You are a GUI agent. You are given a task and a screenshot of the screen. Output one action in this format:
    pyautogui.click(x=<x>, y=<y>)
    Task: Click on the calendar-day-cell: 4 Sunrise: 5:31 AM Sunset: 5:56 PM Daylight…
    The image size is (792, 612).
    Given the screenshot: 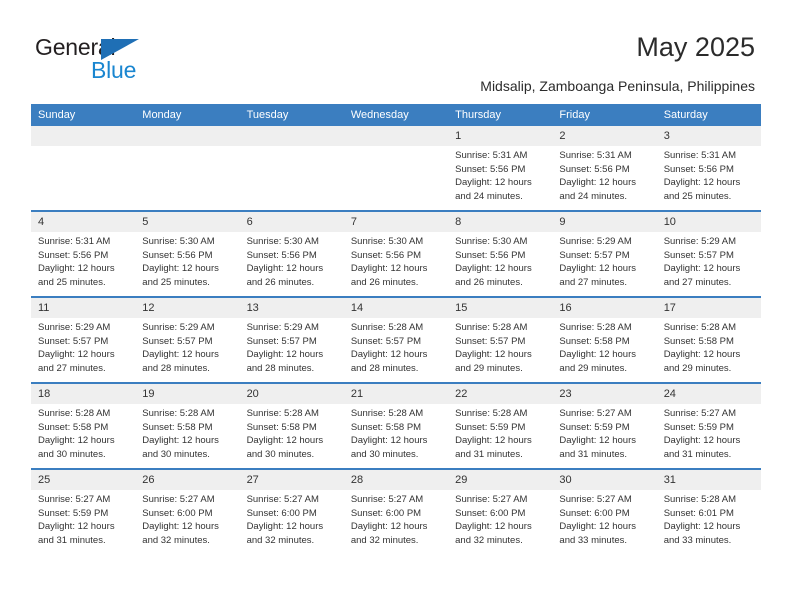 What is the action you would take?
    pyautogui.click(x=83, y=253)
    